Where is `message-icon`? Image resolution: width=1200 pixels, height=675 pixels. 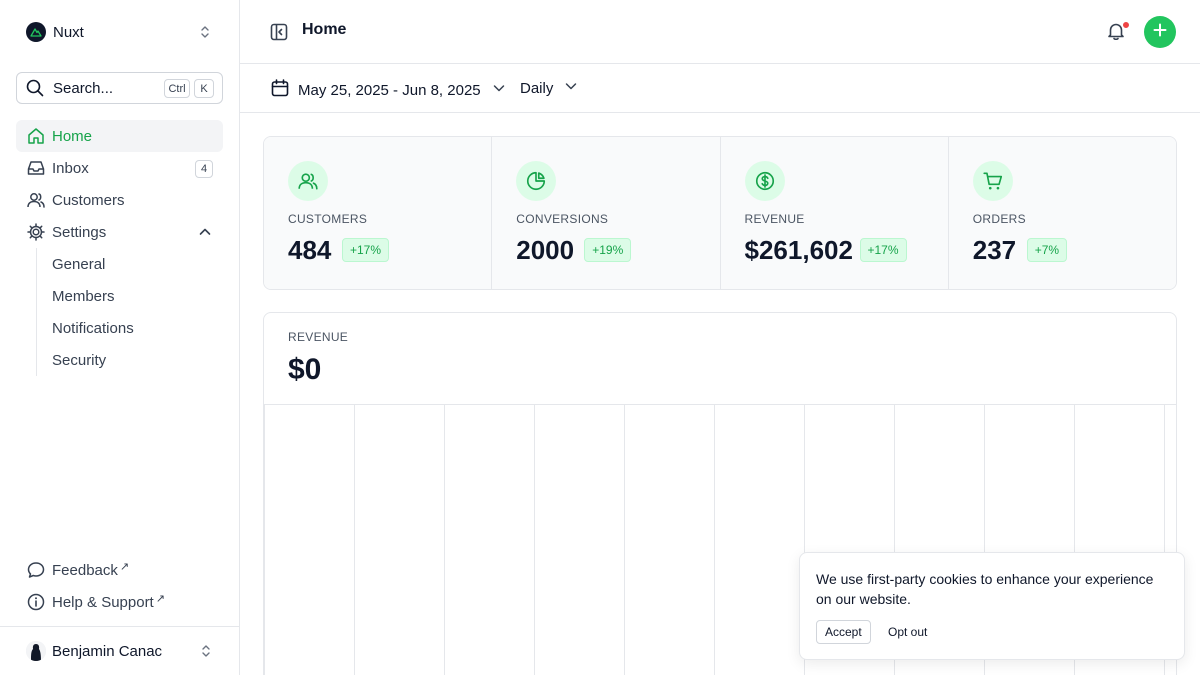
message-icon is located at coordinates (36, 570).